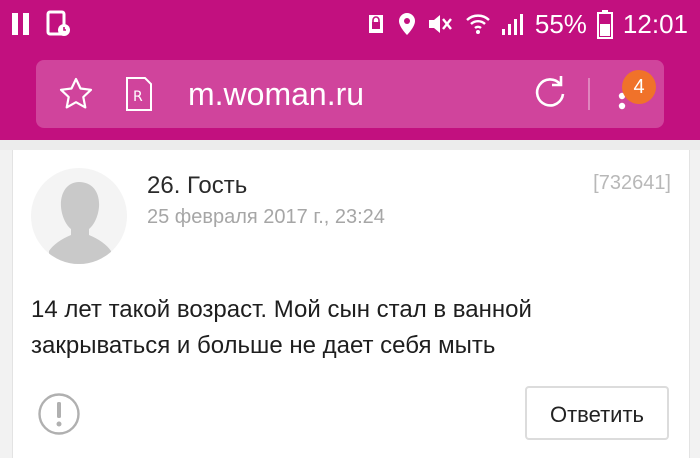 Image resolution: width=700 pixels, height=458 pixels. What do you see at coordinates (589, 94) in the screenshot?
I see `toolbar-divider` at bounding box center [589, 94].